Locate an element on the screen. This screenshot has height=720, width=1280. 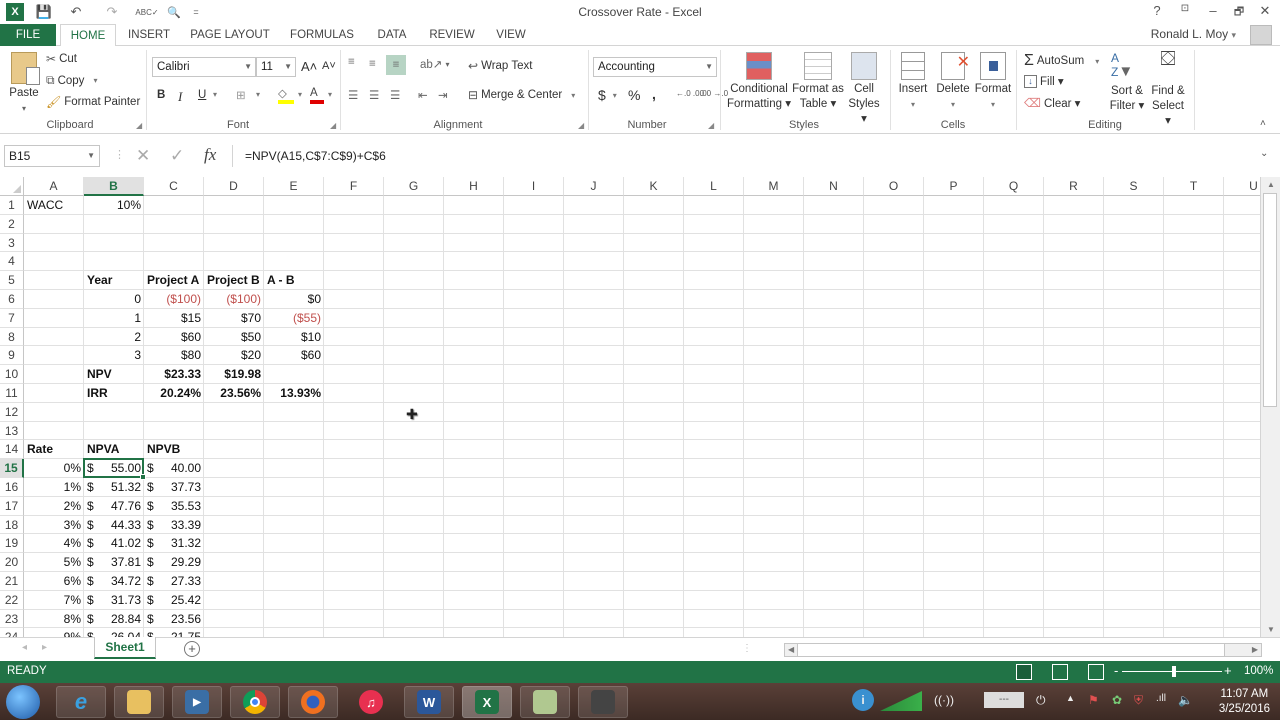
align-bottom-icon: ≡ is located at coordinates (396, 65).